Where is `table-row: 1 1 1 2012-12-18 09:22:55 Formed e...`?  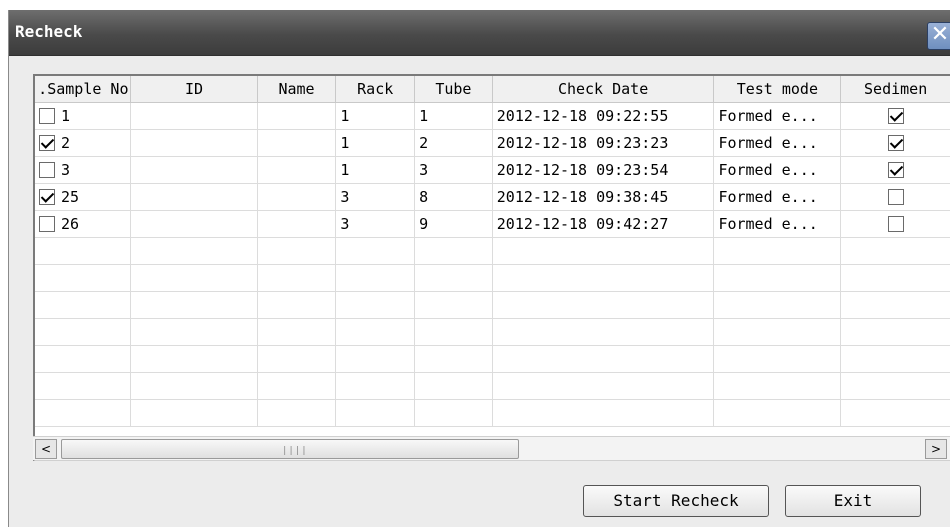 table-row: 1 1 1 2012-12-18 09:22:55 Formed e... is located at coordinates (492, 116).